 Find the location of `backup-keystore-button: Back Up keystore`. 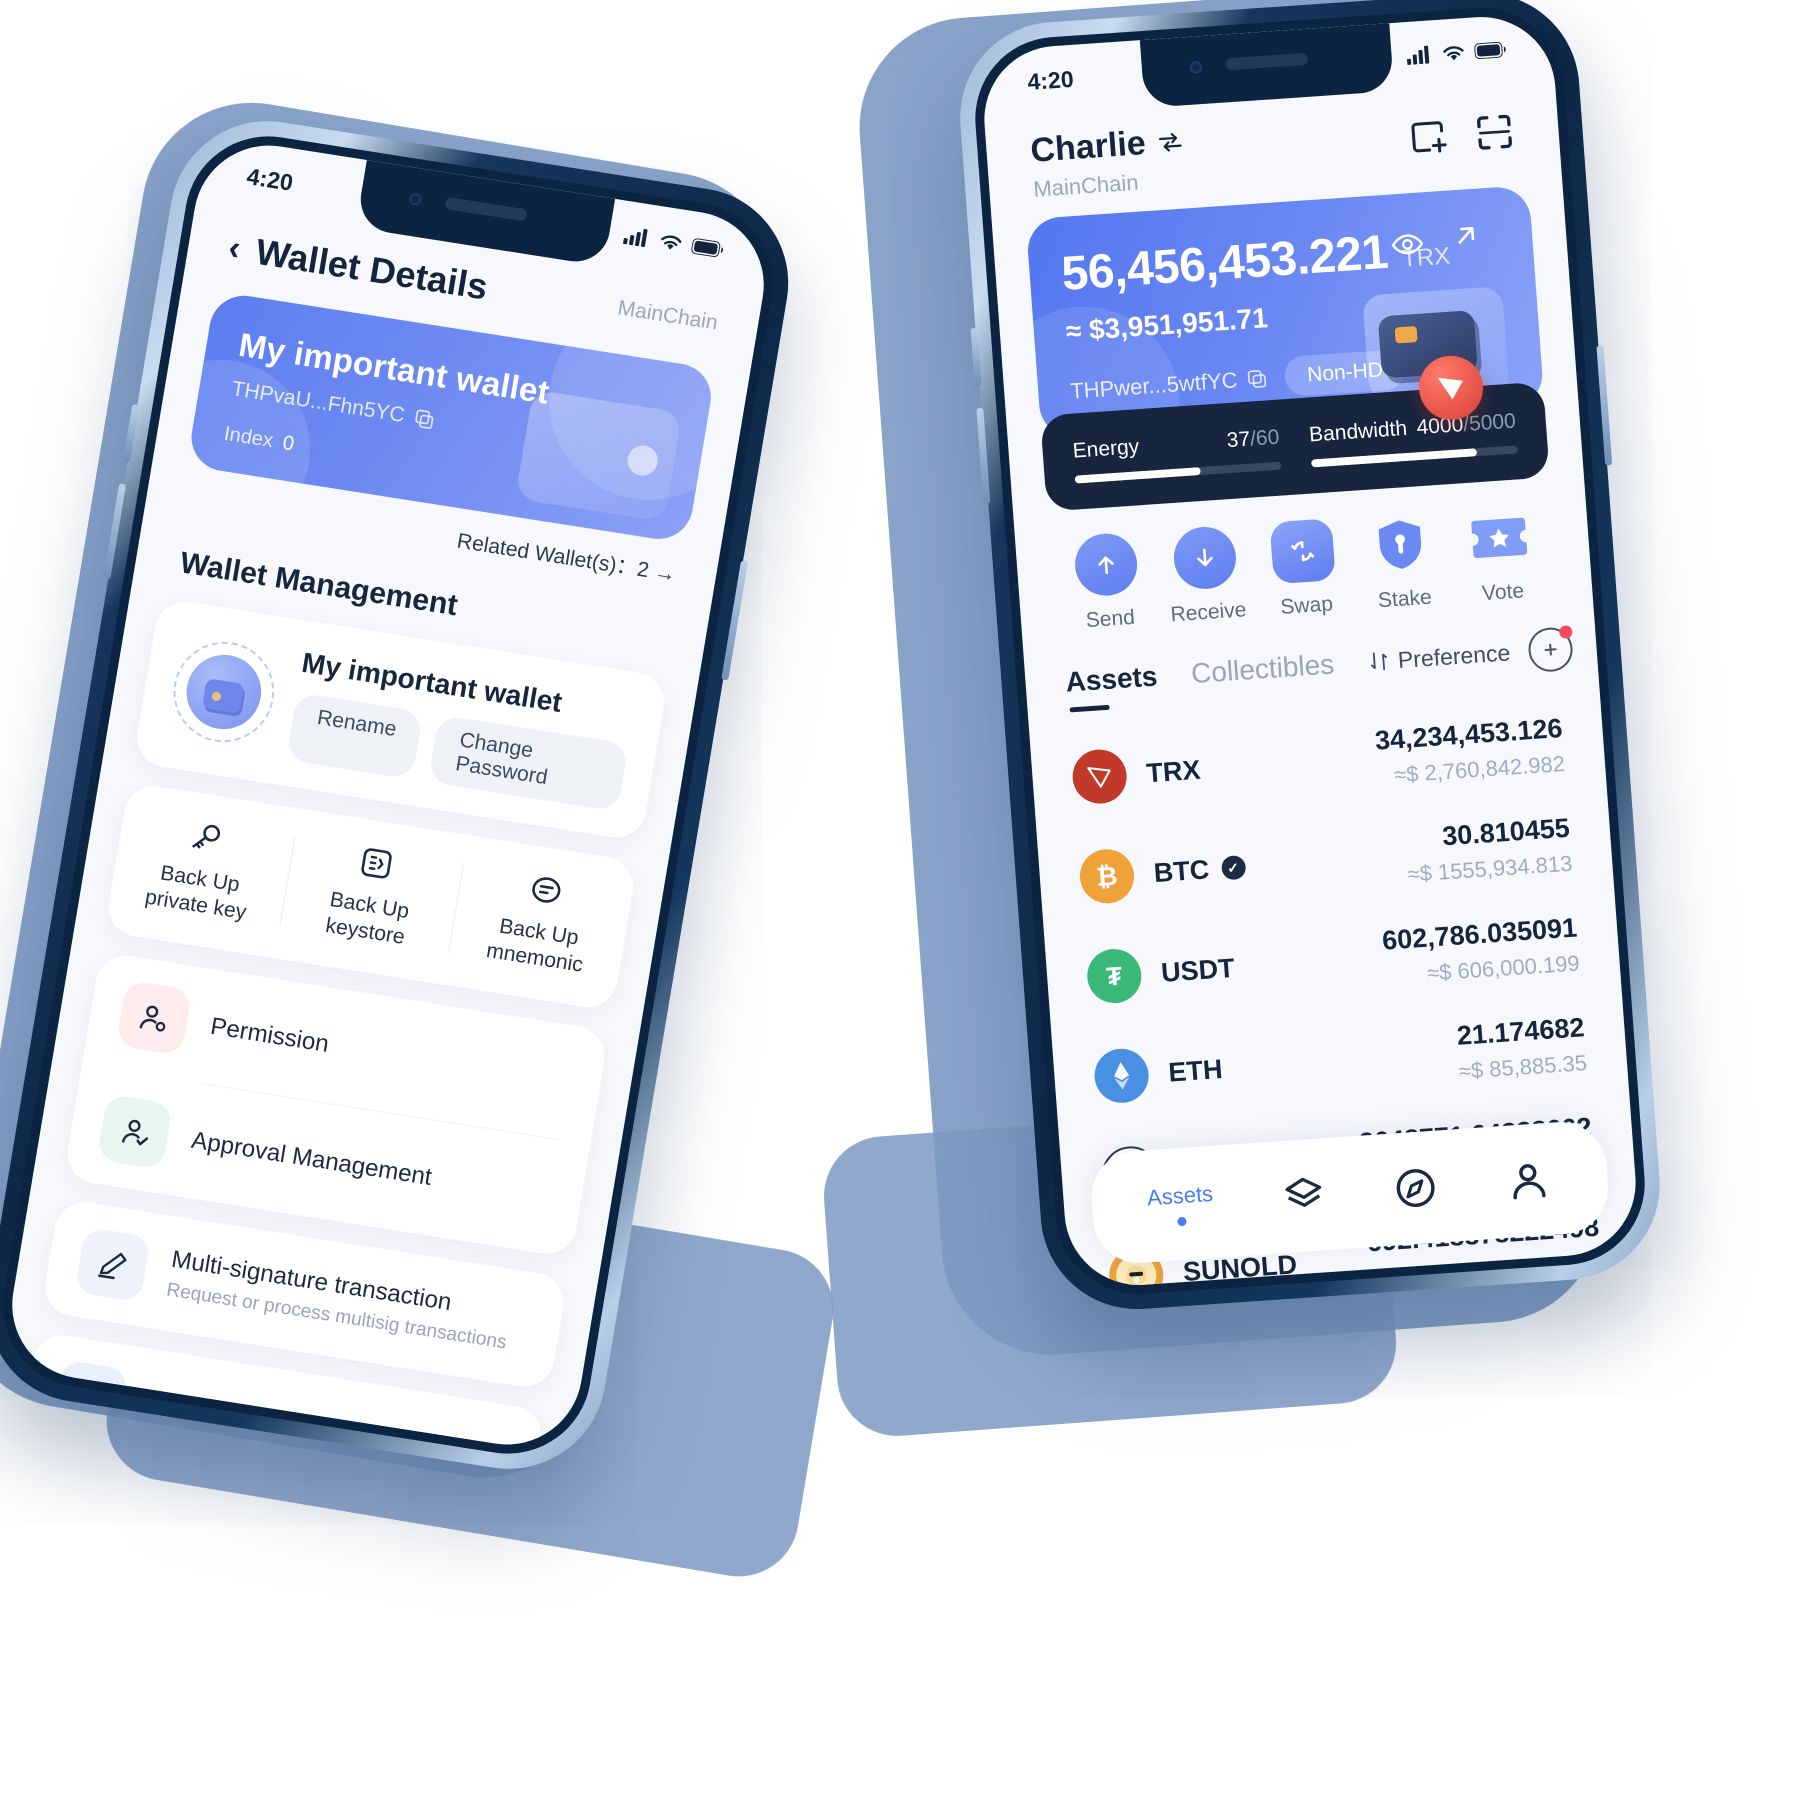

backup-keystore-button: Back Up keystore is located at coordinates (371, 894).